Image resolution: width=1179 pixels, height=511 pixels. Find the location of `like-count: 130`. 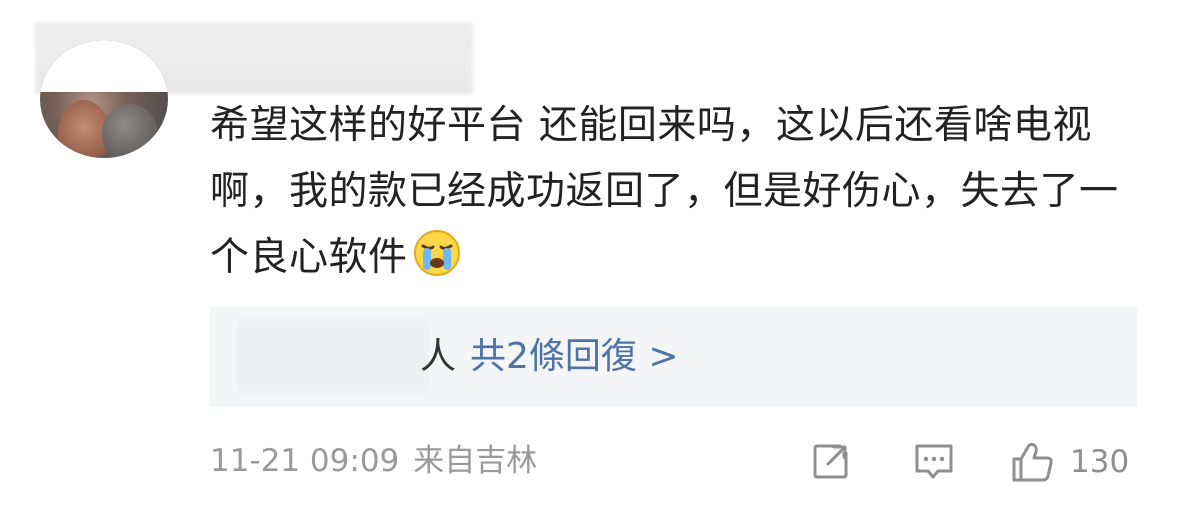

like-count: 130 is located at coordinates (1100, 462).